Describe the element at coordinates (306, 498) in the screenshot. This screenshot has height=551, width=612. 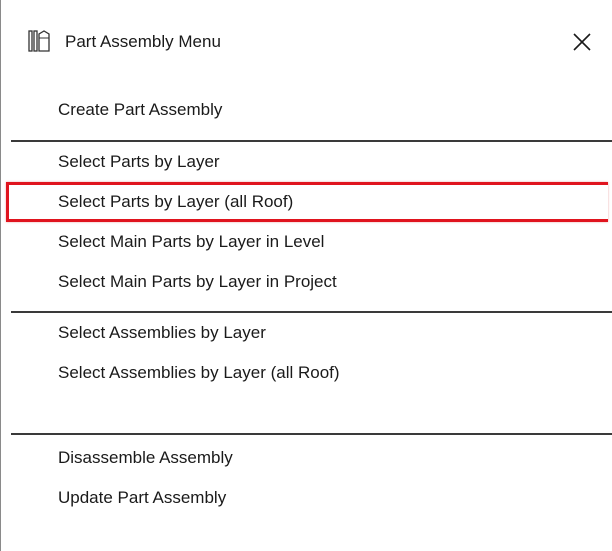
I see `menu-item-update-part-assembly: Update Part Assembly` at that location.